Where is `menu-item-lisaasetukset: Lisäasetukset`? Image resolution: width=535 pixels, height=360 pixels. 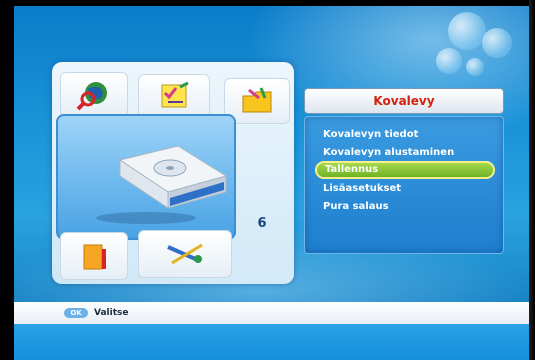
menu-item-lisaasetukset: Lisäasetukset is located at coordinates (405, 189).